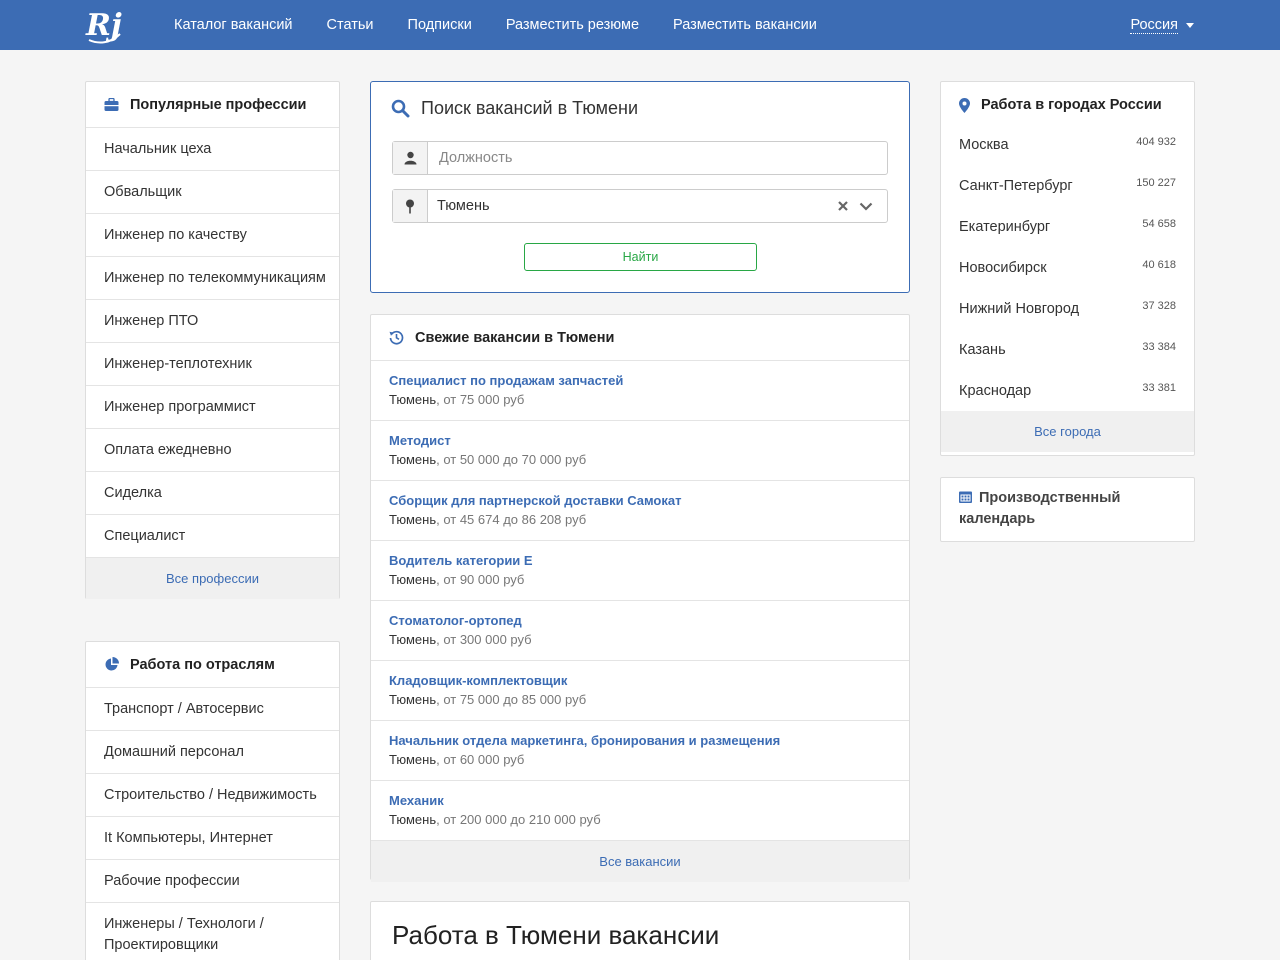 This screenshot has width=1280, height=960. Describe the element at coordinates (745, 25) in the screenshot. I see `nav-link-post-vacancy: Разместить вакансии` at that location.